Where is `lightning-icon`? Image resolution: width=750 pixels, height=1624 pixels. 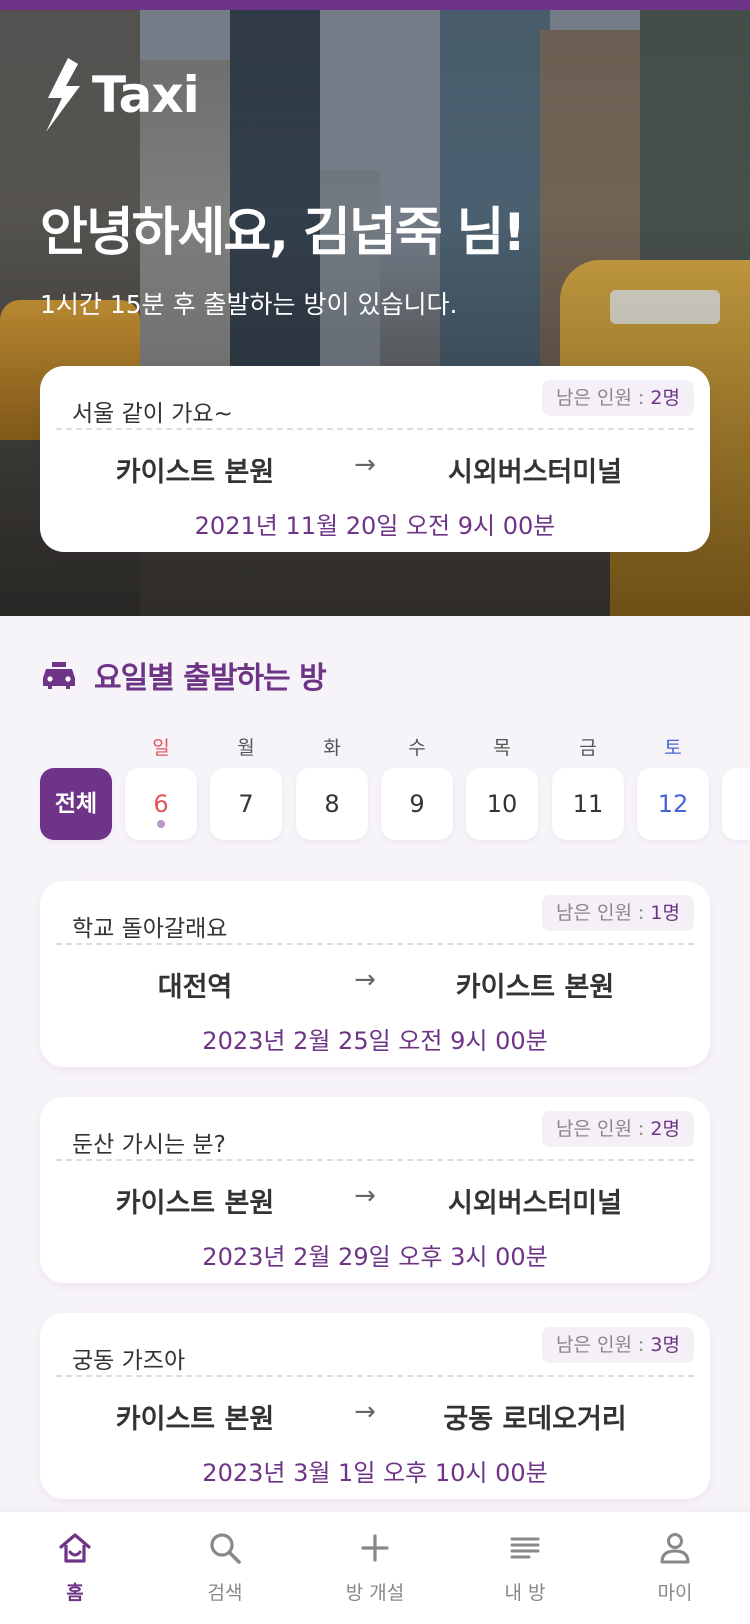 lightning-icon is located at coordinates (63, 95).